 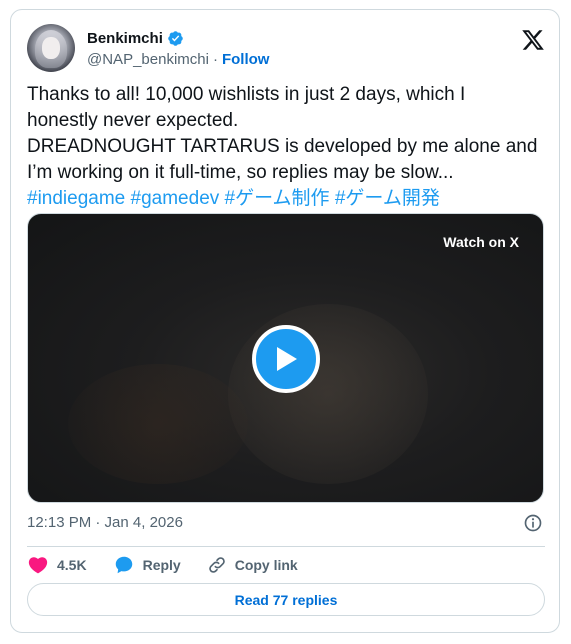 What do you see at coordinates (266, 565) in the screenshot?
I see `copy-link-label: Copy link` at bounding box center [266, 565].